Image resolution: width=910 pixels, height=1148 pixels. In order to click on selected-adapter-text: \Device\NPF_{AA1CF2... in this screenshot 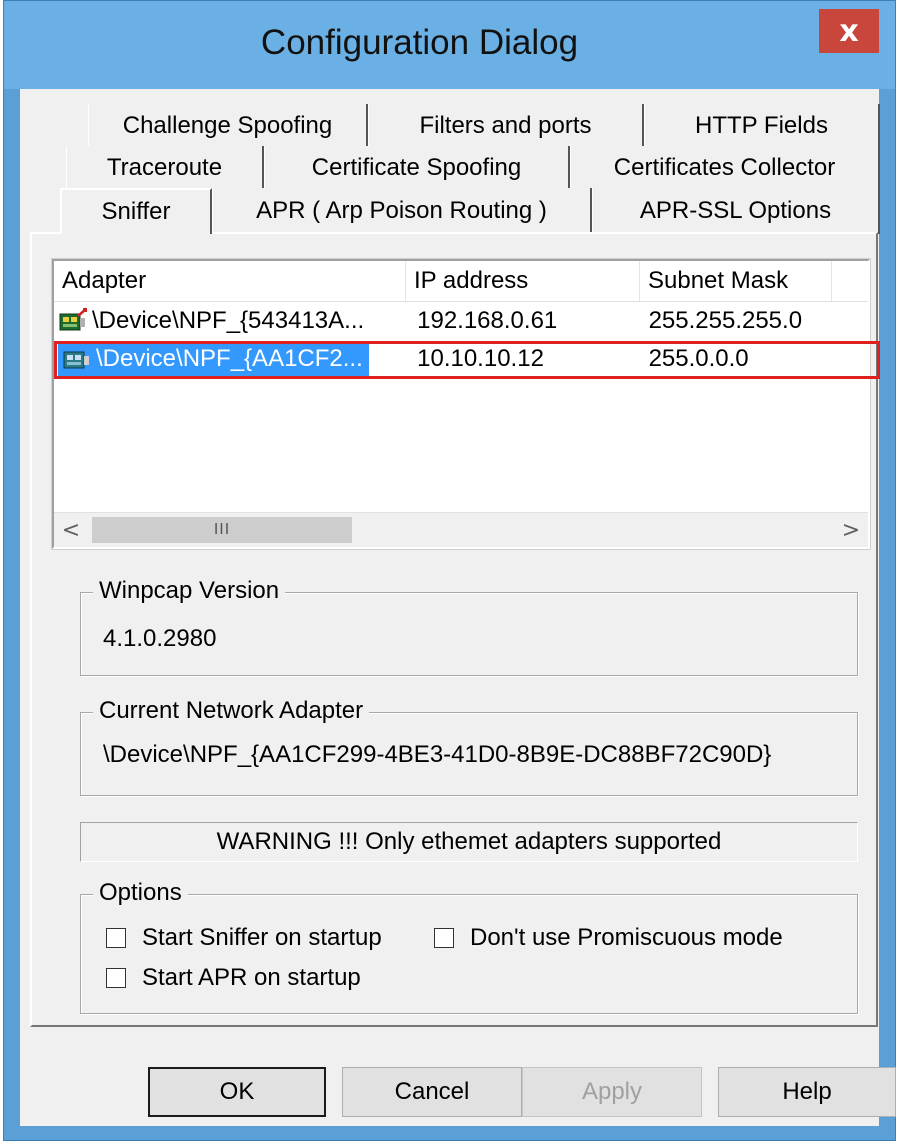, I will do `click(213, 359)`.